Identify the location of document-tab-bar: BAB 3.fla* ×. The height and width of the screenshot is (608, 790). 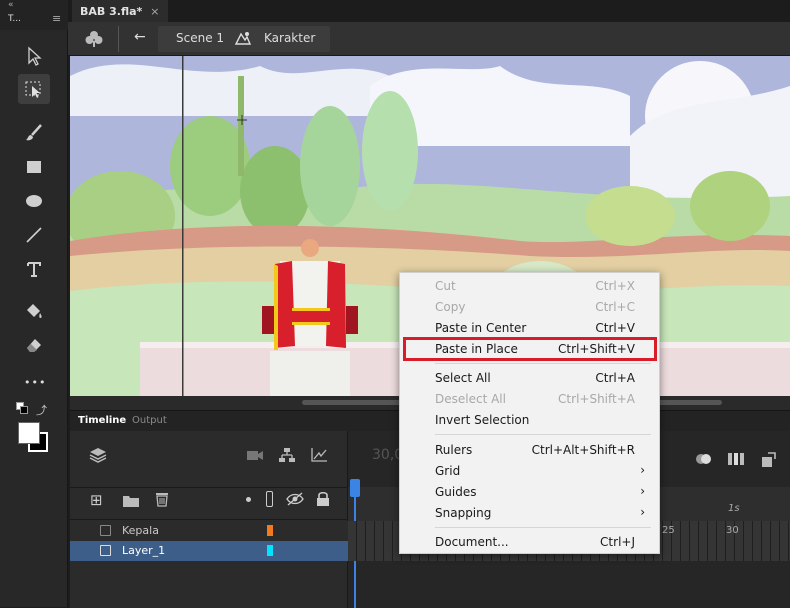
(429, 11).